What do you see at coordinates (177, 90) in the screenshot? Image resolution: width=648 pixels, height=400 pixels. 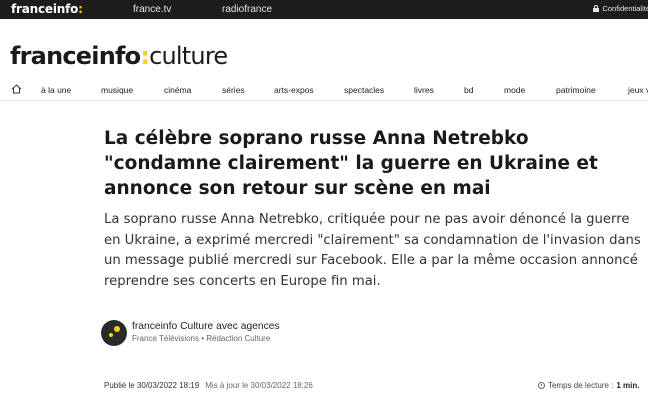 I see `nav-item-cinema: cinéma` at bounding box center [177, 90].